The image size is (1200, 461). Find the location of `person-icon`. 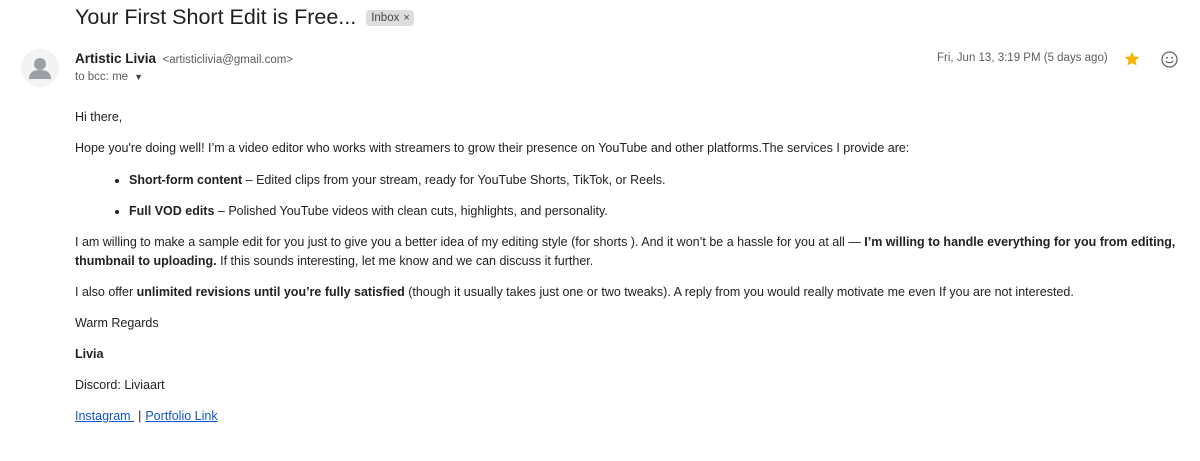

person-icon is located at coordinates (40, 68).